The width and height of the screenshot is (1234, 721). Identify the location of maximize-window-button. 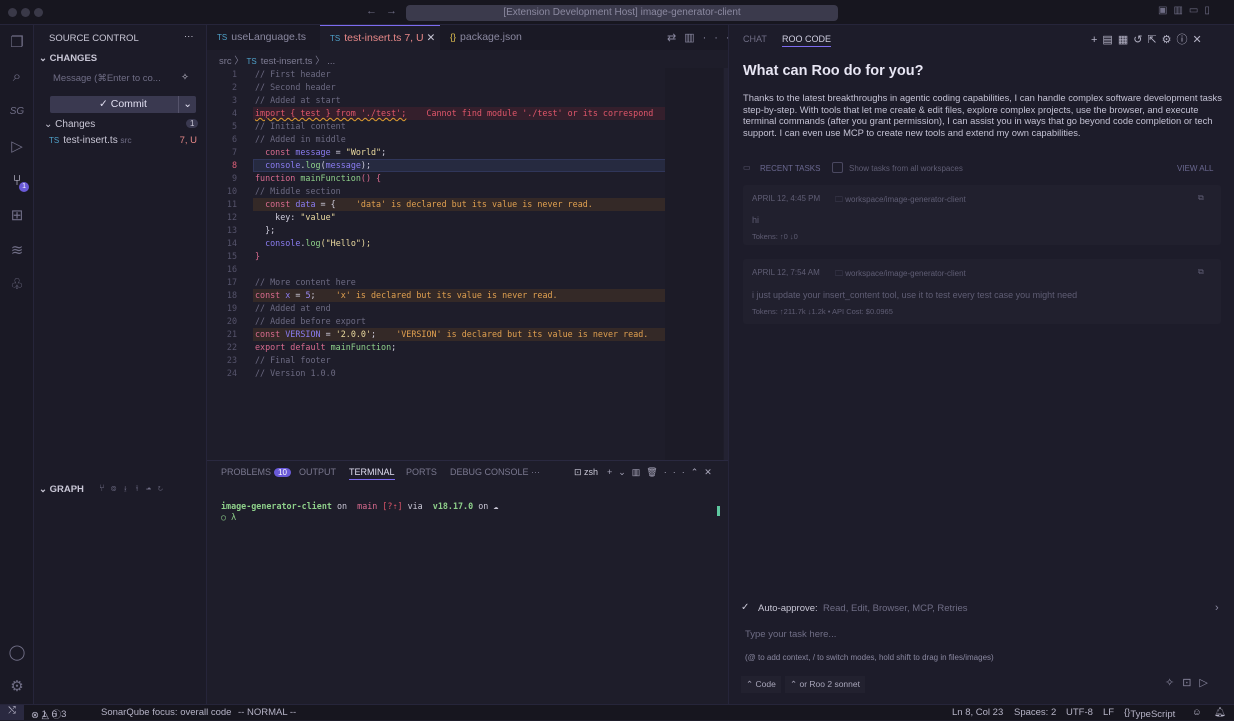
(38, 12).